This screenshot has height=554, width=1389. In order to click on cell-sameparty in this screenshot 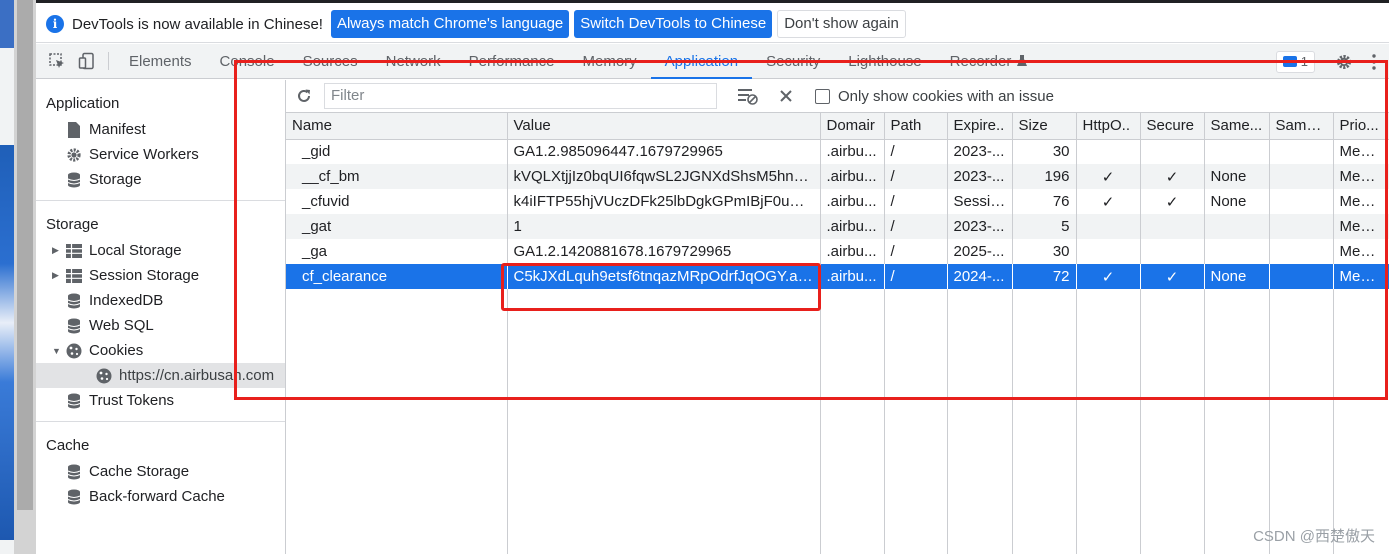, I will do `click(1301, 176)`.